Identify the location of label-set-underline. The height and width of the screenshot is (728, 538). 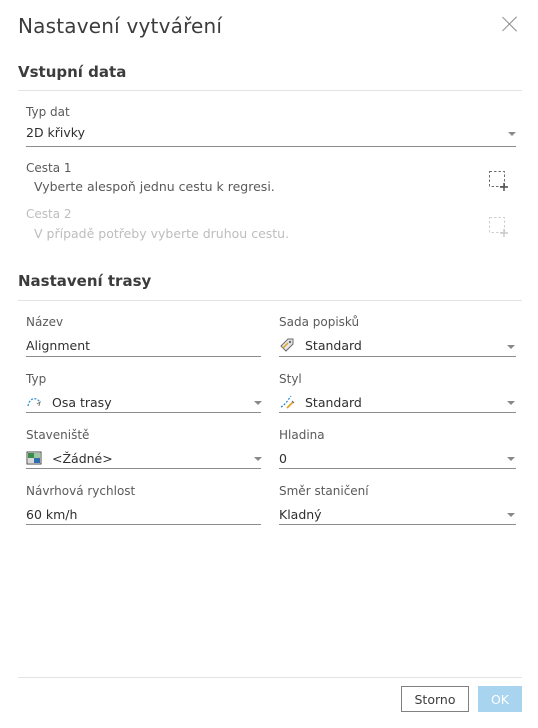
(397, 356).